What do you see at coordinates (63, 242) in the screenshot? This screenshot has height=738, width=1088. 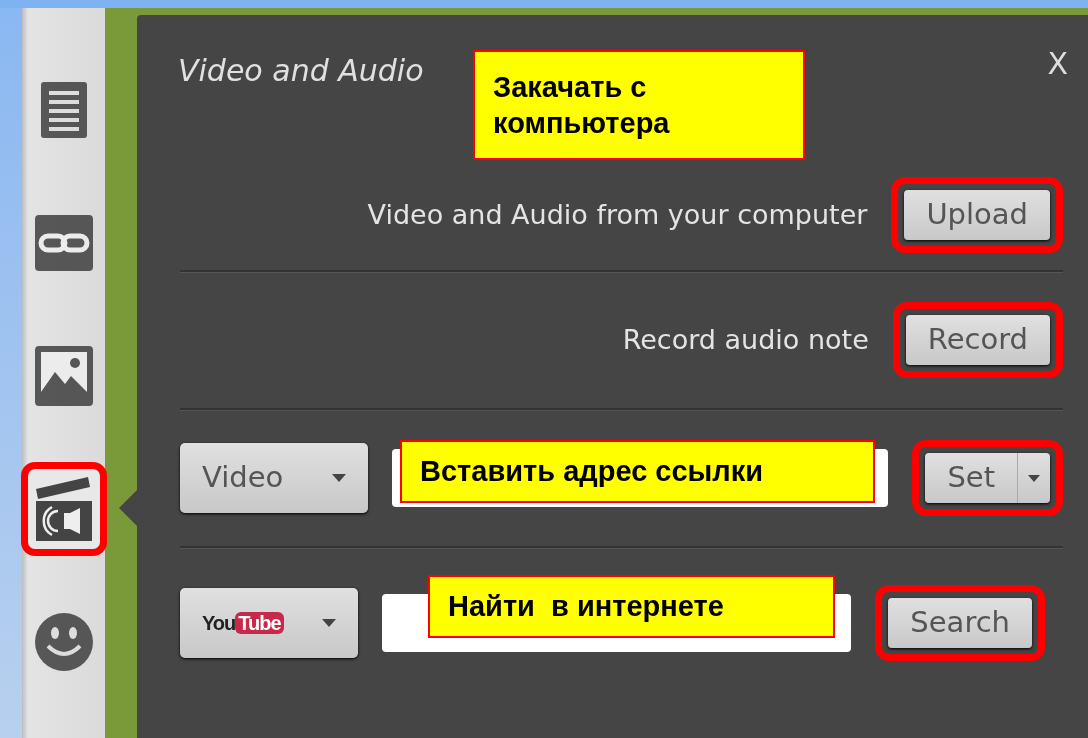 I see `link-icon` at bounding box center [63, 242].